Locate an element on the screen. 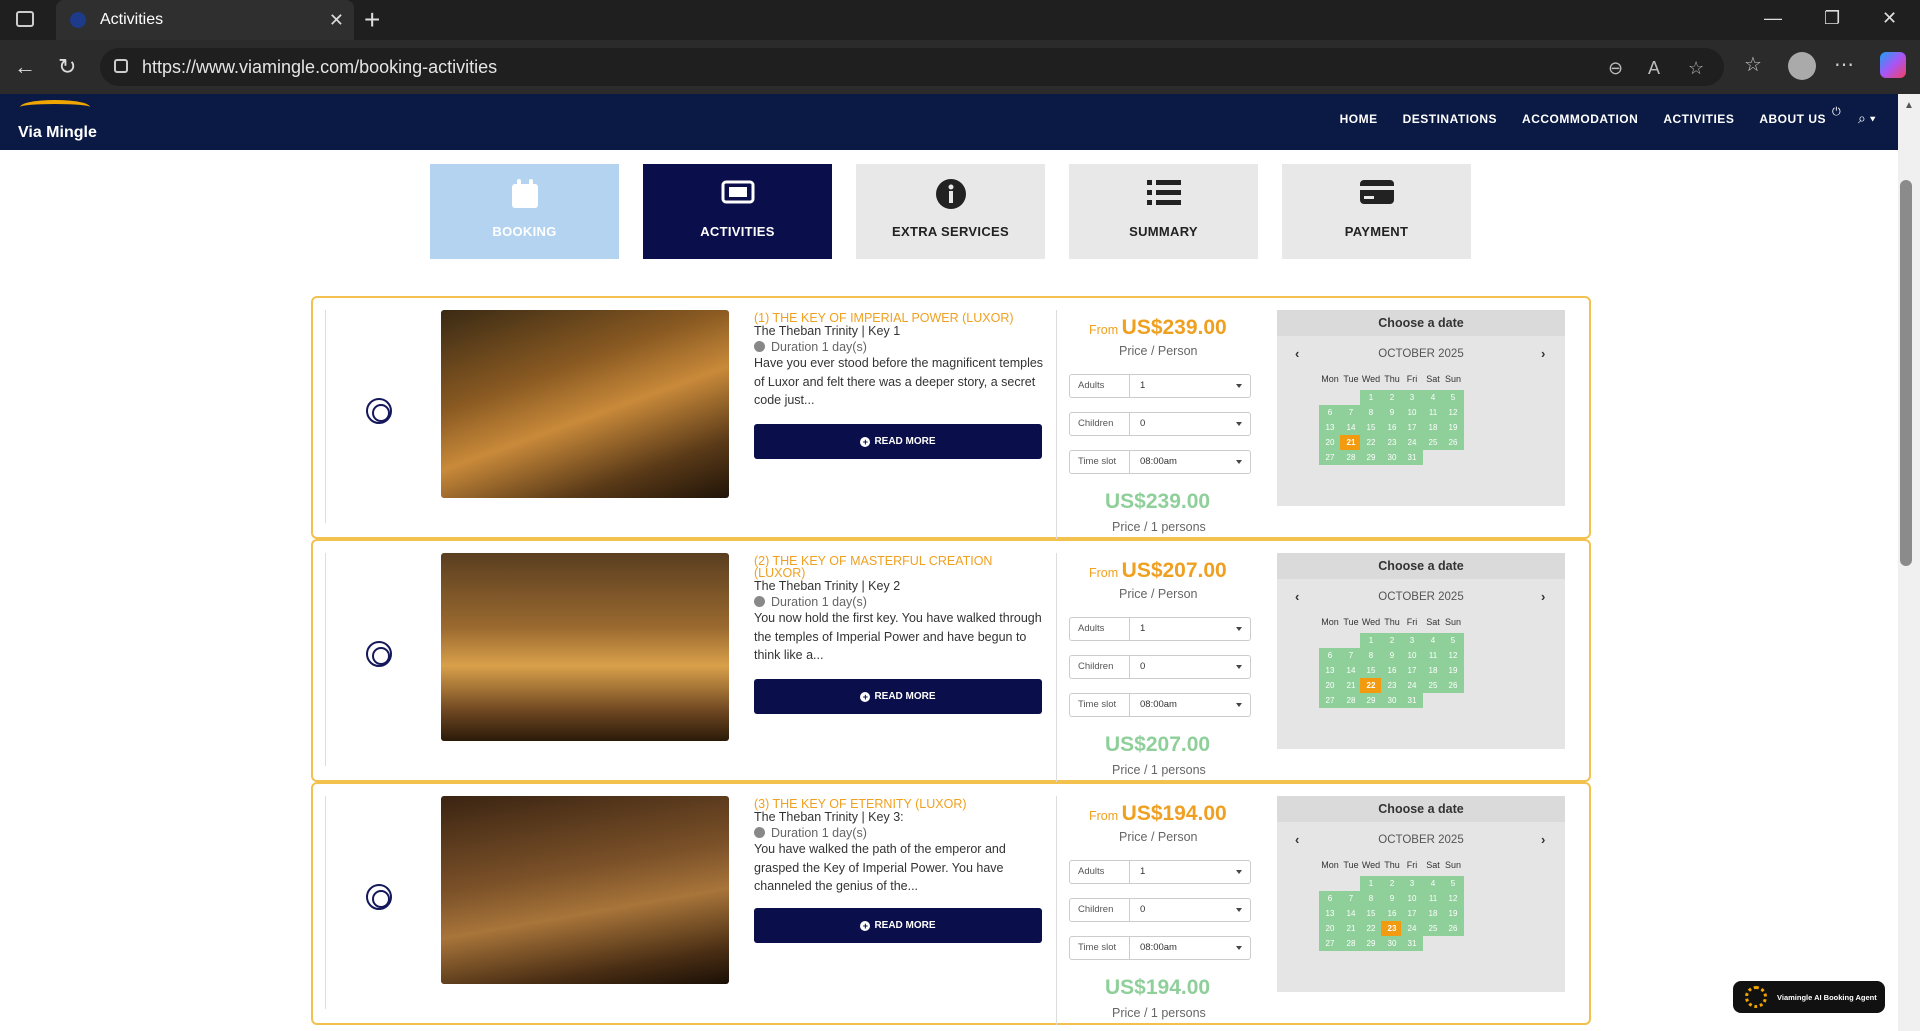  menu-accommodation: ACCOMMODATION is located at coordinates (1580, 119).